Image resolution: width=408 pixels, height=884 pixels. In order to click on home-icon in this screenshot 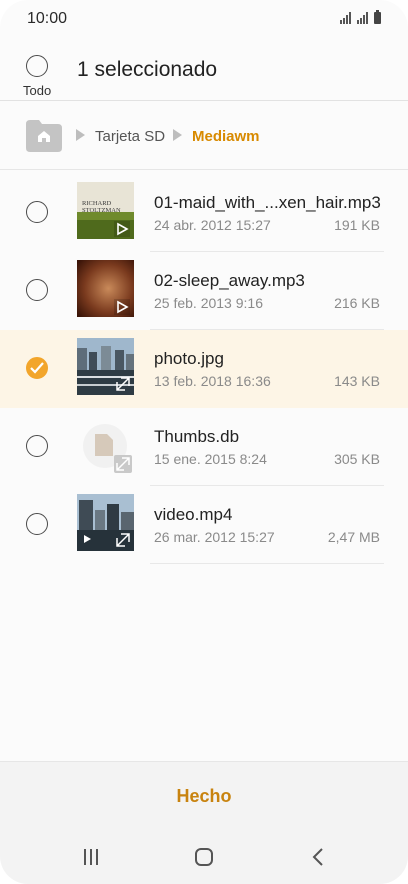, I will do `click(204, 857)`.